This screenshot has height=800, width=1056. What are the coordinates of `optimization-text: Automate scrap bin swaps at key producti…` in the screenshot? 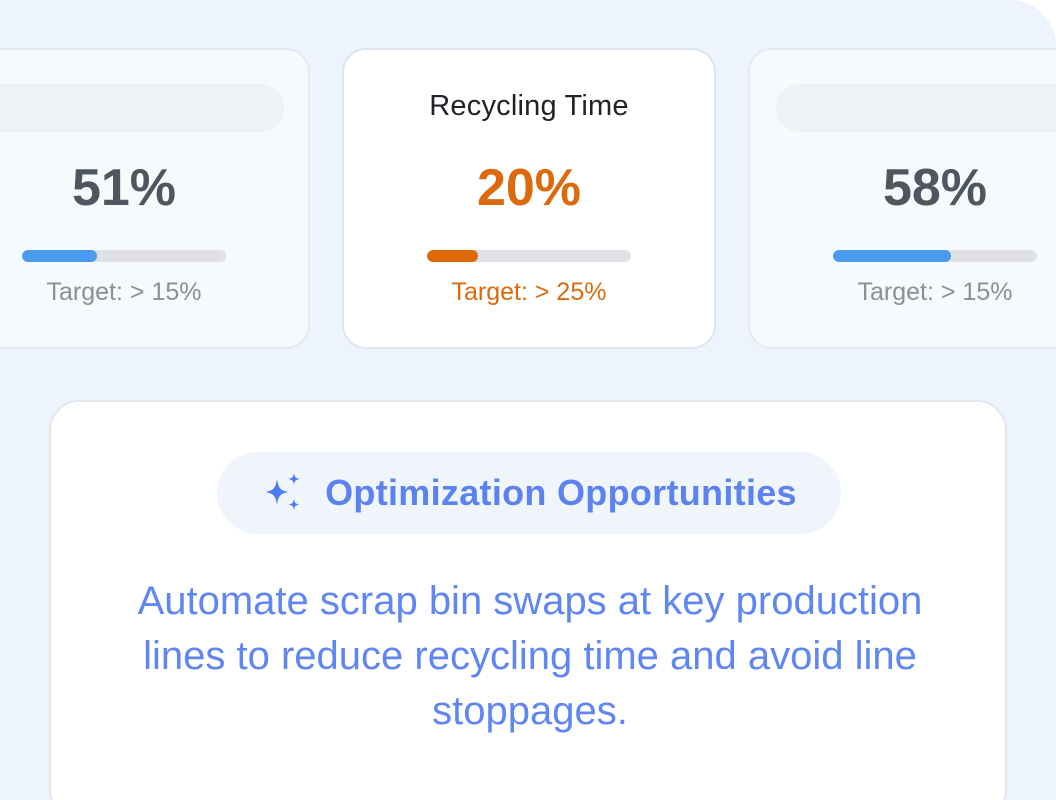 It's located at (530, 656).